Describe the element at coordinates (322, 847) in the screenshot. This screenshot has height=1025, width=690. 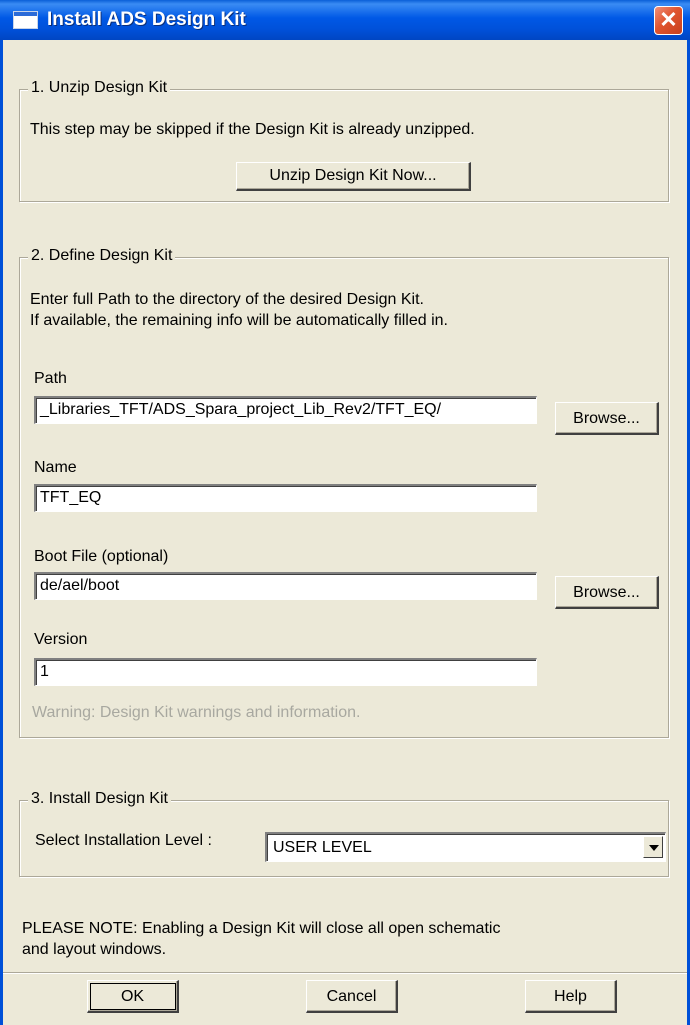
I see `installation-level-value: USER LEVEL` at that location.